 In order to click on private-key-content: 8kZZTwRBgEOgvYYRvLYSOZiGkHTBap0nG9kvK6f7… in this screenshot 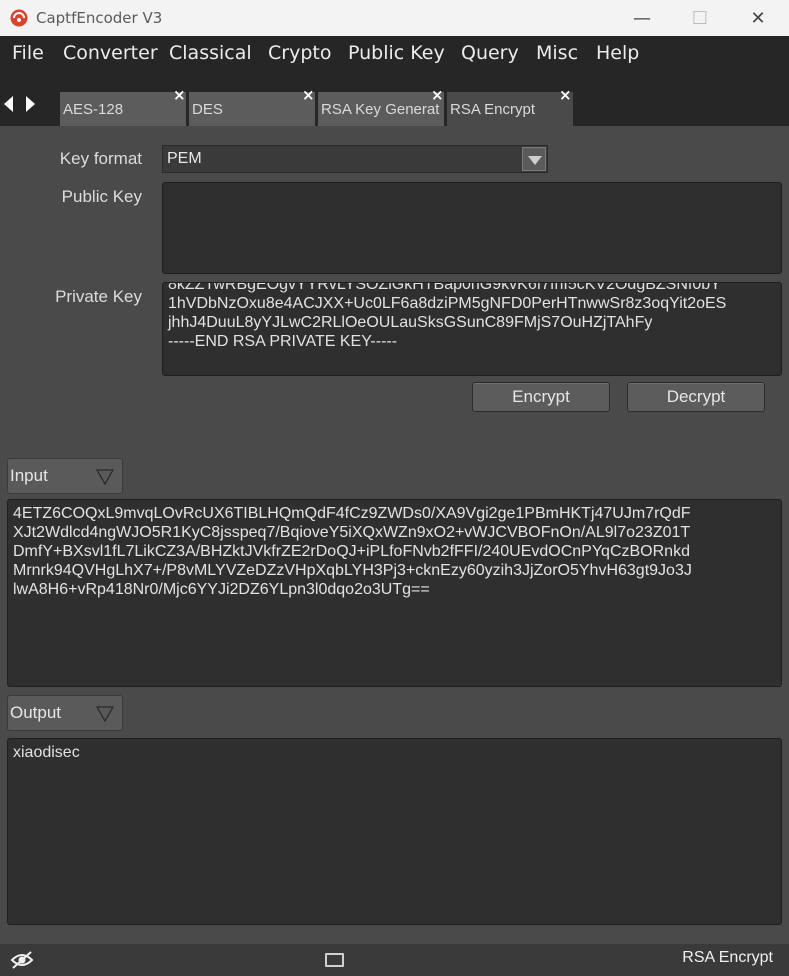, I will do `click(447, 316)`.